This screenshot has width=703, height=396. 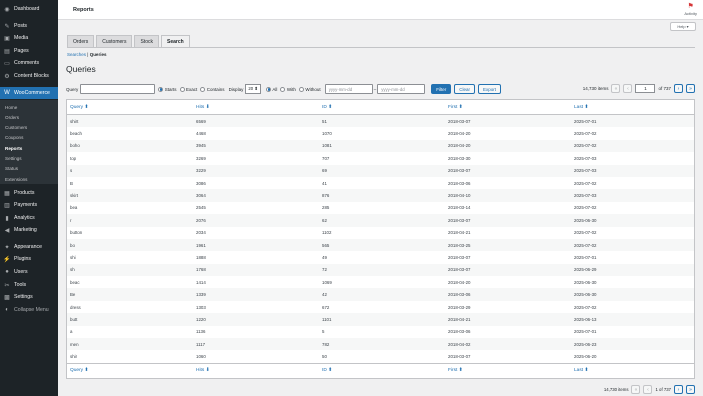 I want to click on analytics-icon: ▮, so click(x=7, y=218).